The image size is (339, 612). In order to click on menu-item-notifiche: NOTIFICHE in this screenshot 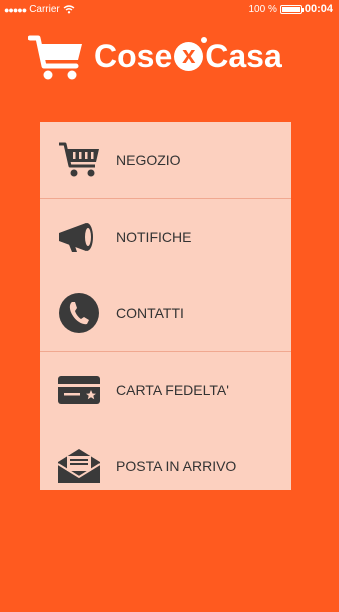, I will do `click(165, 237)`.